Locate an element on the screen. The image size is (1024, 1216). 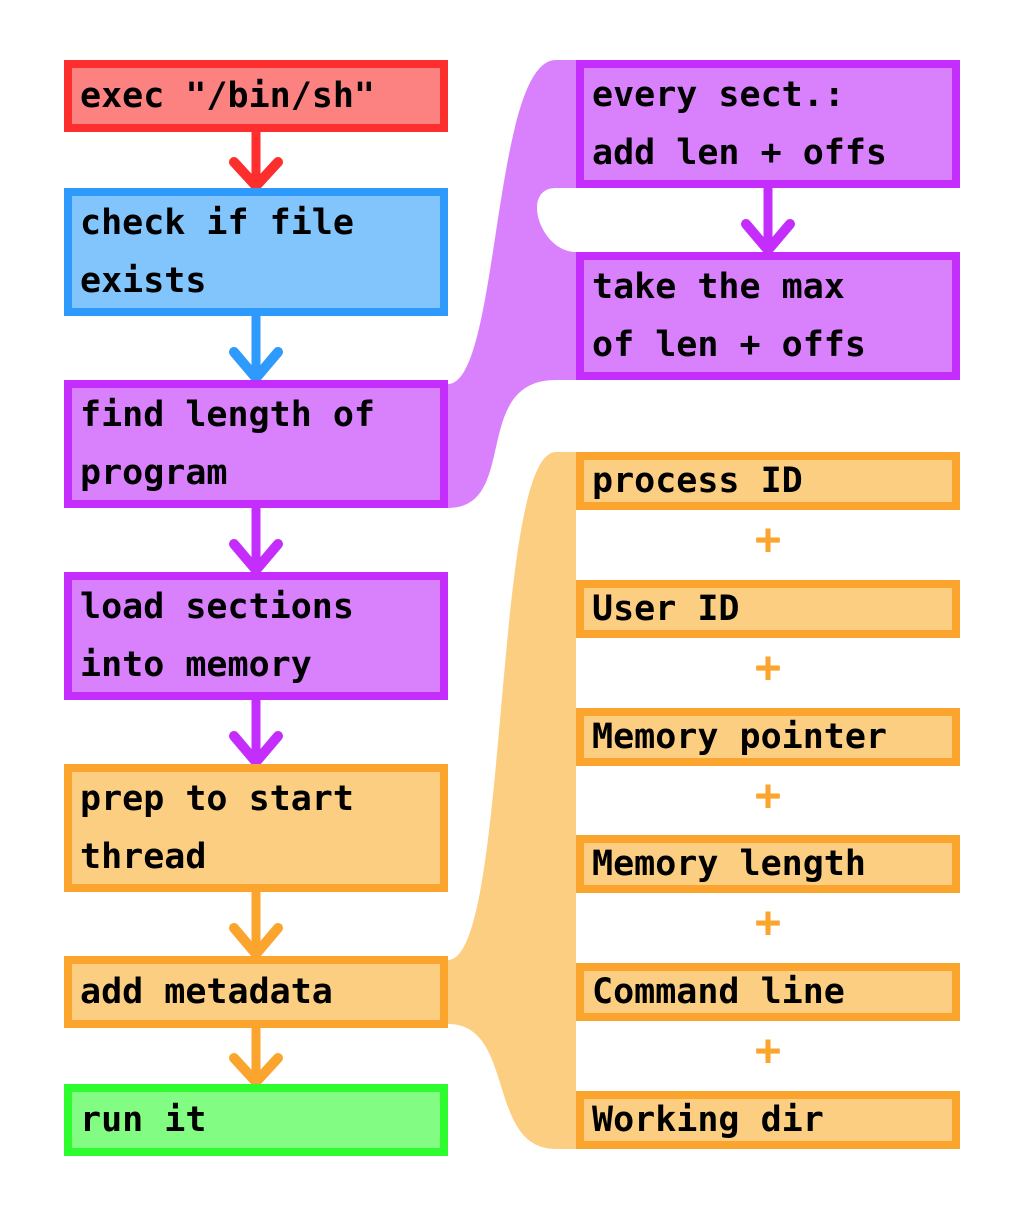
node-run-it-line-1: run it is located at coordinates (143, 1120).